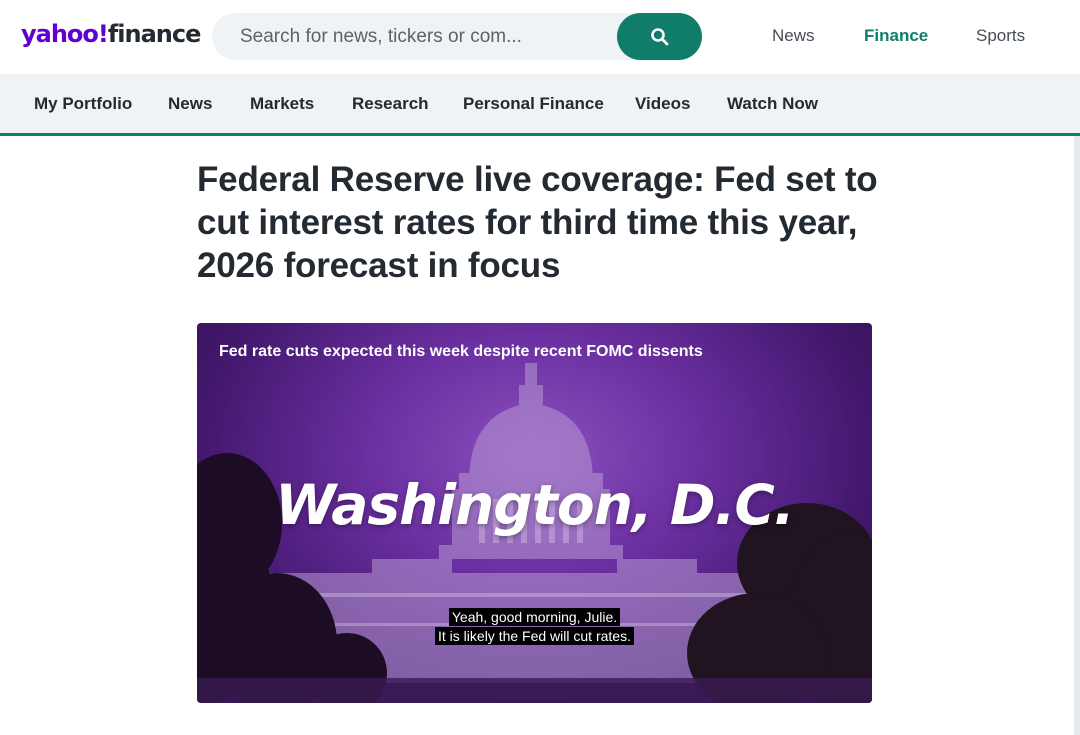  I want to click on search-bar, so click(457, 36).